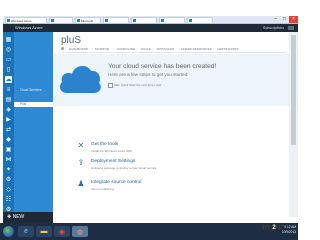  Describe the element at coordinates (78, 49) in the screenshot. I see `tab-dashboard: DASHBOARD` at that location.